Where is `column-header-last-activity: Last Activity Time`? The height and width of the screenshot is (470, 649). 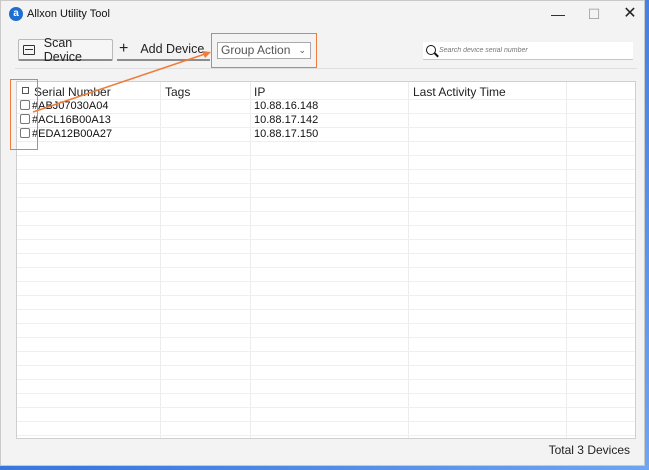
column-header-last-activity: Last Activity Time is located at coordinates (459, 92).